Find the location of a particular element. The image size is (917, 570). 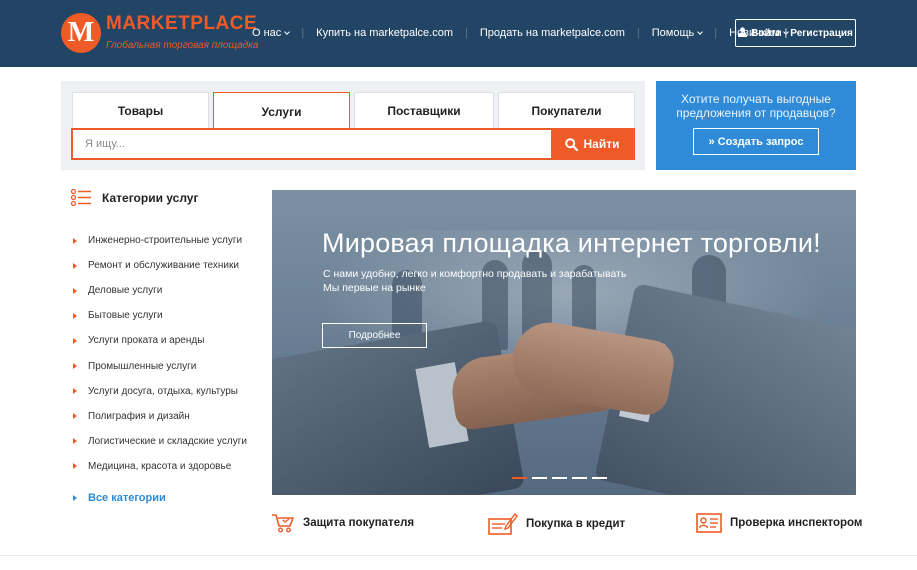

nav-item-label: Купить на marketpalce.com is located at coordinates (385, 33).